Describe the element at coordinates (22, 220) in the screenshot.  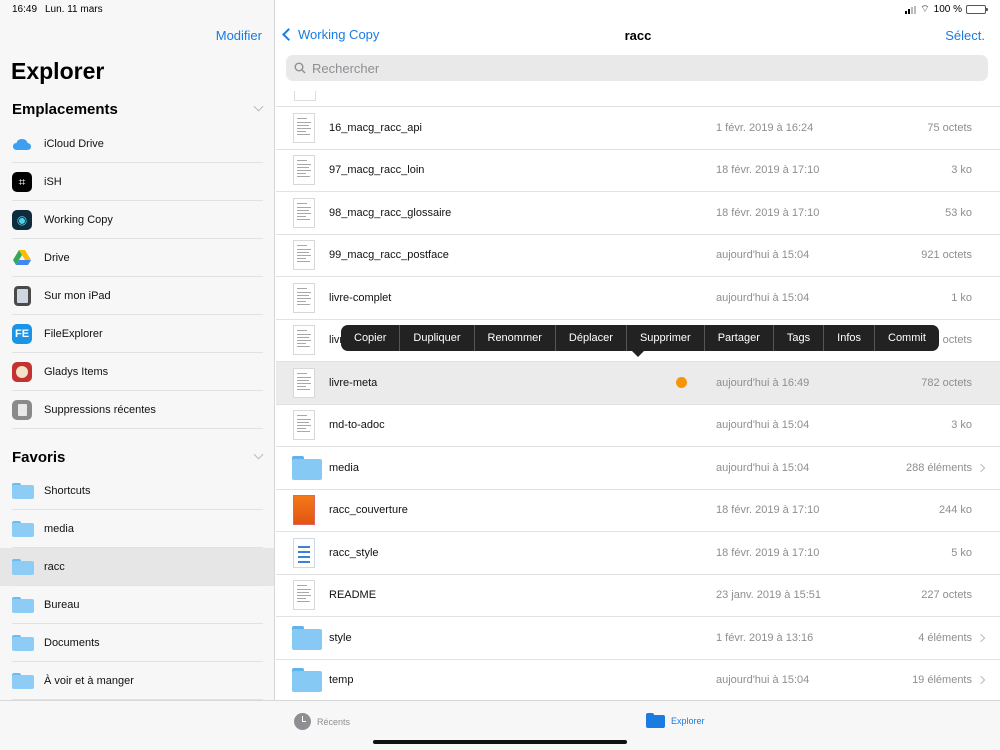
I see `working-copy-icon: ◉` at that location.